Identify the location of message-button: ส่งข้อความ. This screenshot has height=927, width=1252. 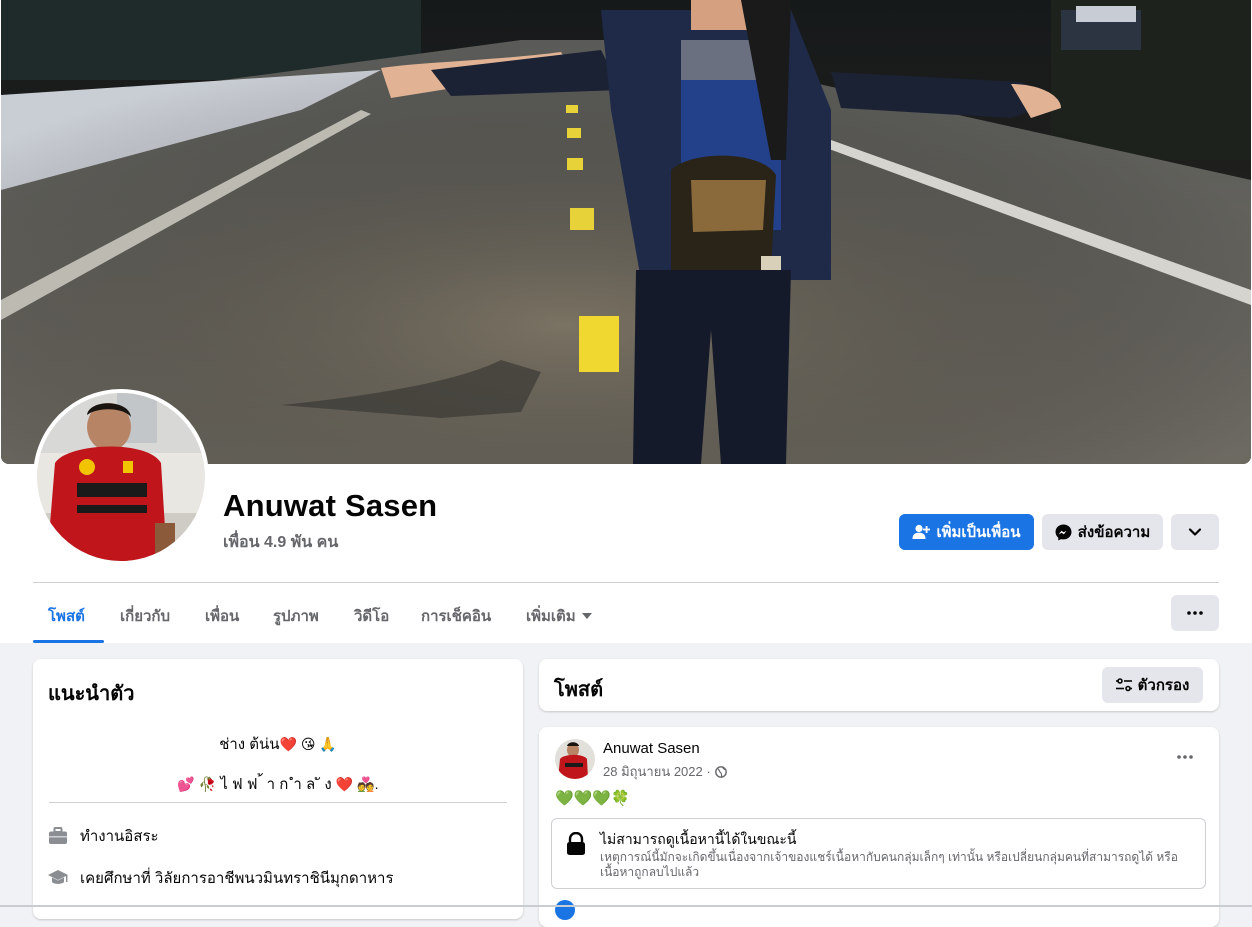
(1102, 532).